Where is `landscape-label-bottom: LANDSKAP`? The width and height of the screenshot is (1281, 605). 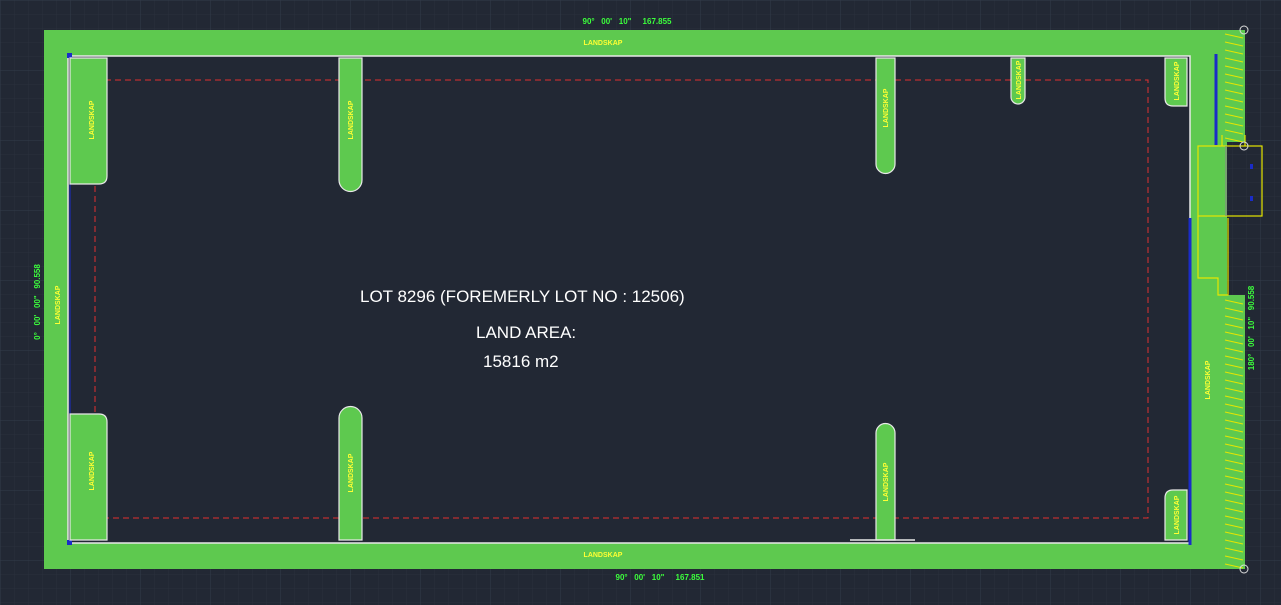 landscape-label-bottom: LANDSKAP is located at coordinates (603, 555).